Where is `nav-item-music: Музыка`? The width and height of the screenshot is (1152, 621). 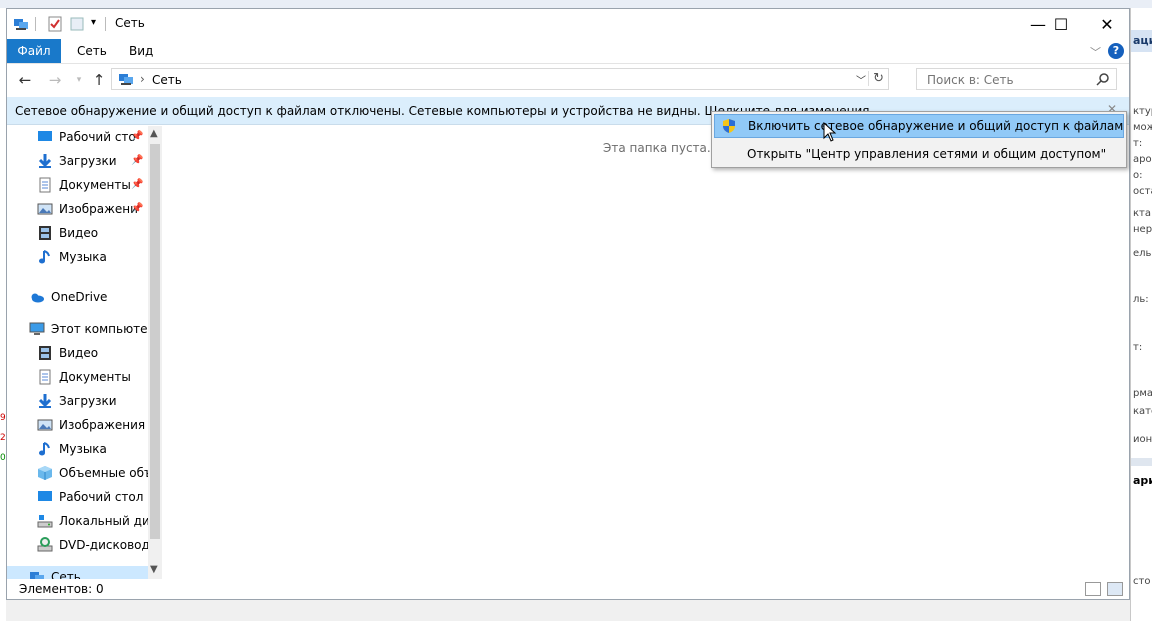 nav-item-music: Музыка is located at coordinates (72, 257).